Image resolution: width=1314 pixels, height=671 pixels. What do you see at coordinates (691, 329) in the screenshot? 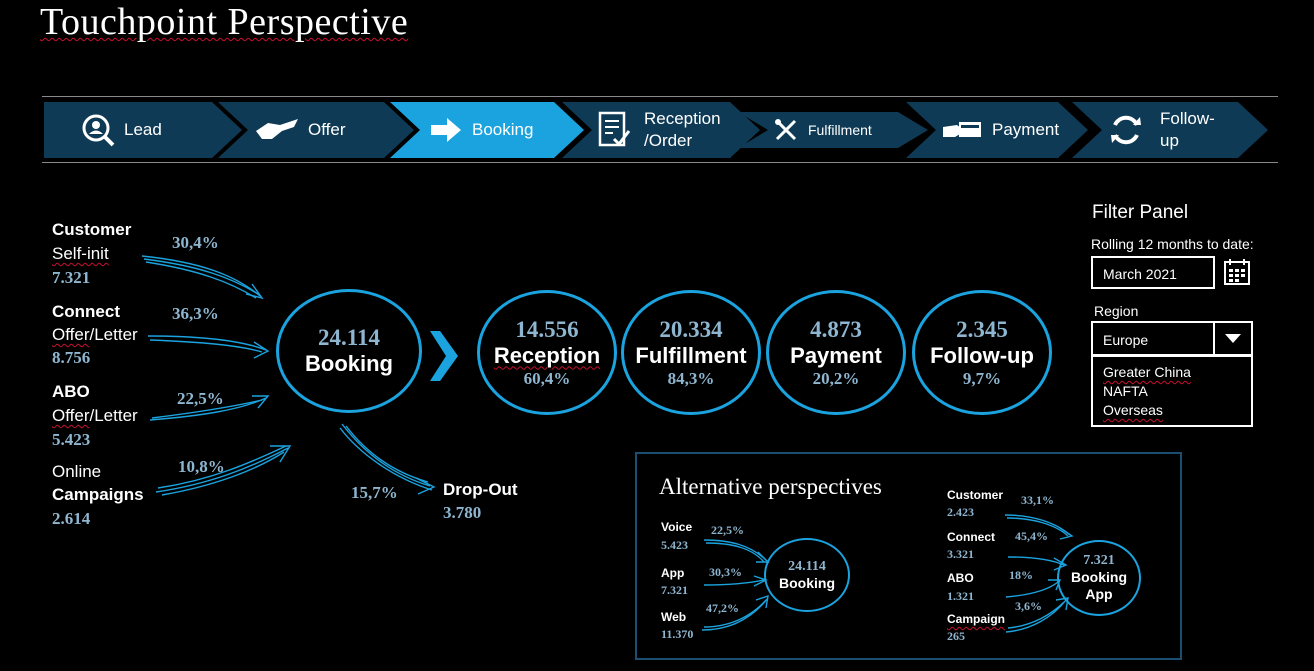
I see `stage-value: 20.334` at bounding box center [691, 329].